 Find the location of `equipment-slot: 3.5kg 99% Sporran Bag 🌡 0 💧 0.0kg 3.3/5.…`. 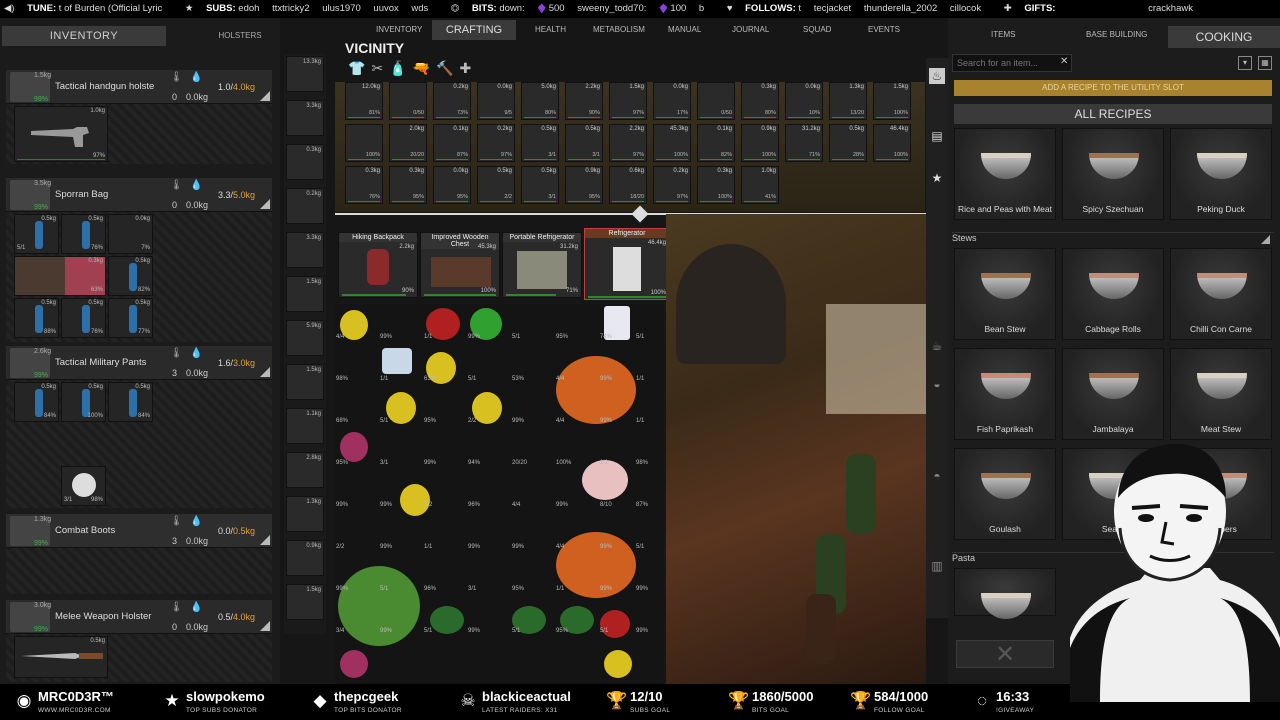

equipment-slot: 3.5kg 99% Sporran Bag 🌡 0 💧 0.0kg 3.3/5.… is located at coordinates (139, 260).